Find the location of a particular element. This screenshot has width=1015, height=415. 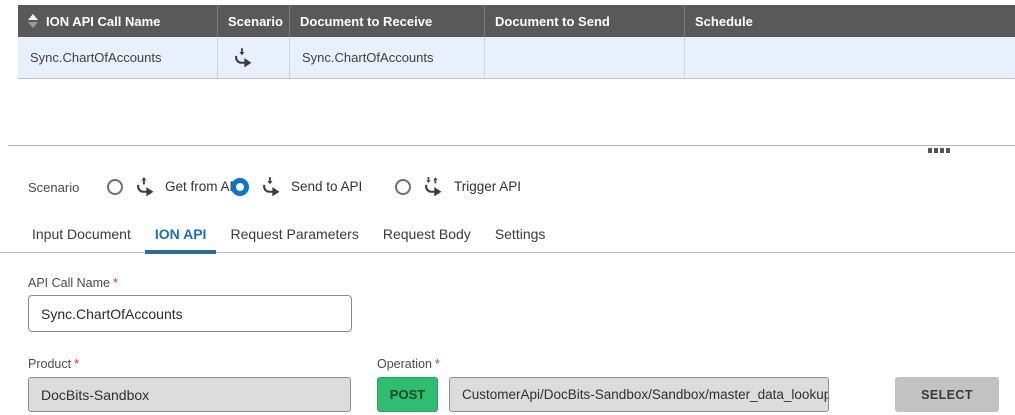

column-header-label: Schedule is located at coordinates (724, 21).